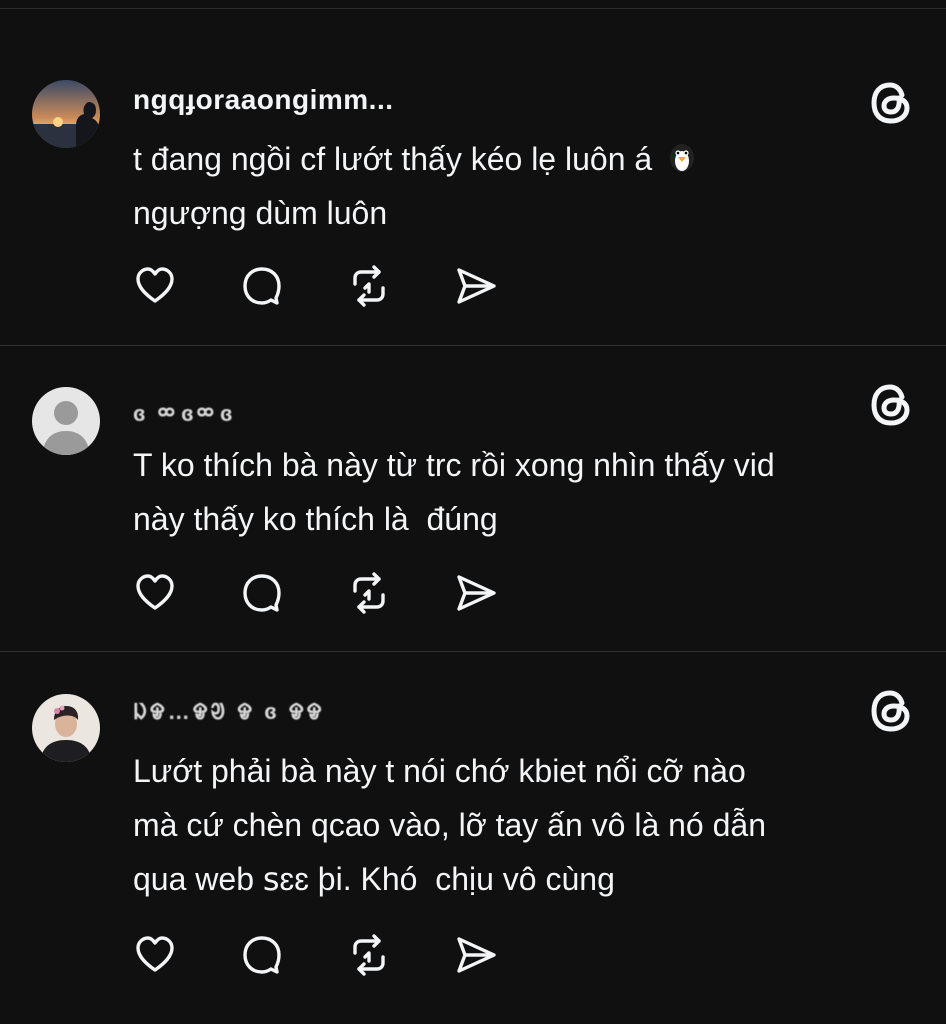 This screenshot has width=946, height=1024. Describe the element at coordinates (473, 8) in the screenshot. I see `top-divider` at that location.